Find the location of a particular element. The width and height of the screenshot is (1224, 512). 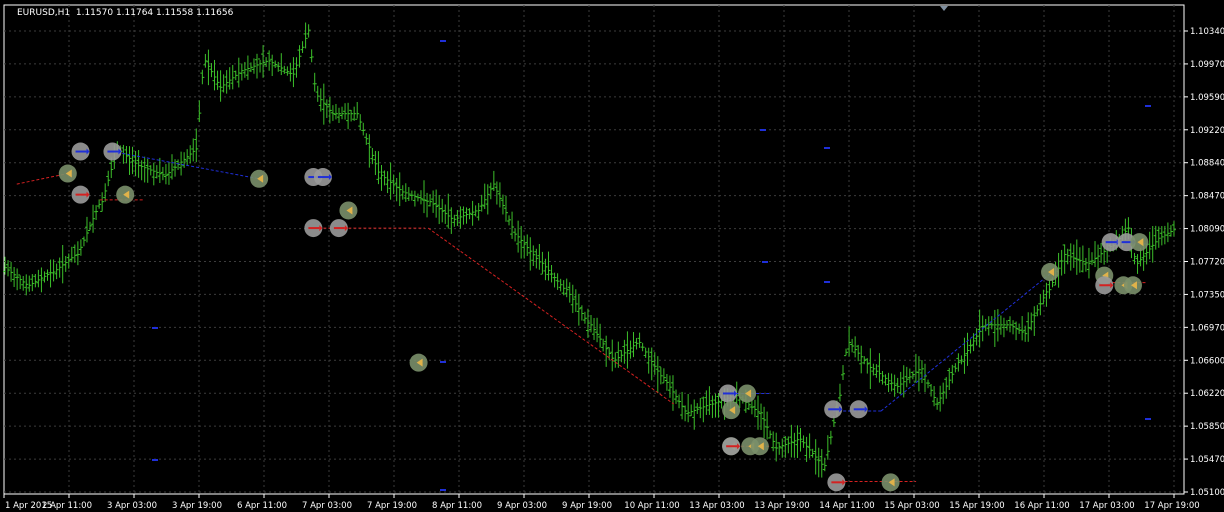

time-axis-label: 3 Apr 03:00 is located at coordinates (132, 506).